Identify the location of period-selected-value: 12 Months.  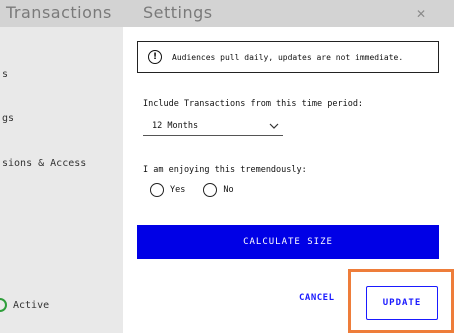
(175, 125).